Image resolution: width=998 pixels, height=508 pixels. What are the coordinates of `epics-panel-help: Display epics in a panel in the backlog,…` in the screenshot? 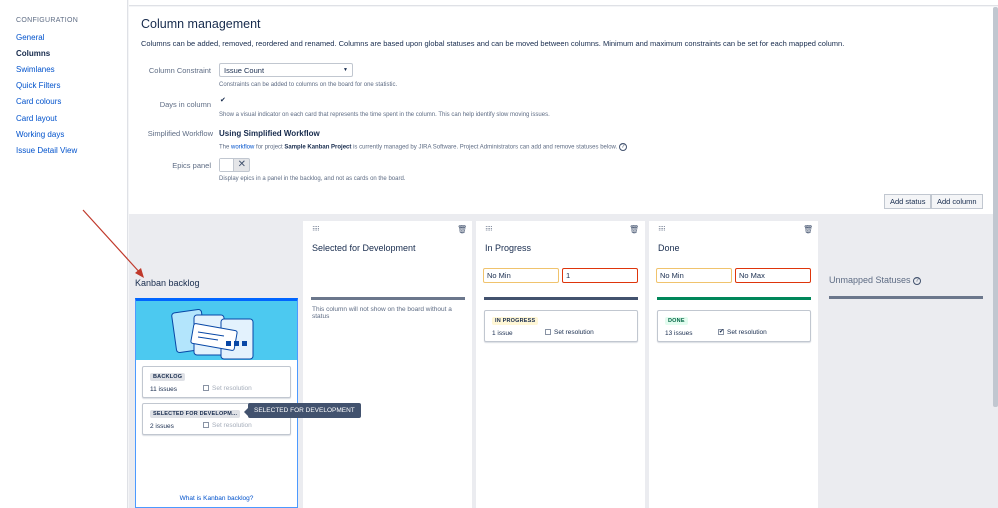 It's located at (312, 179).